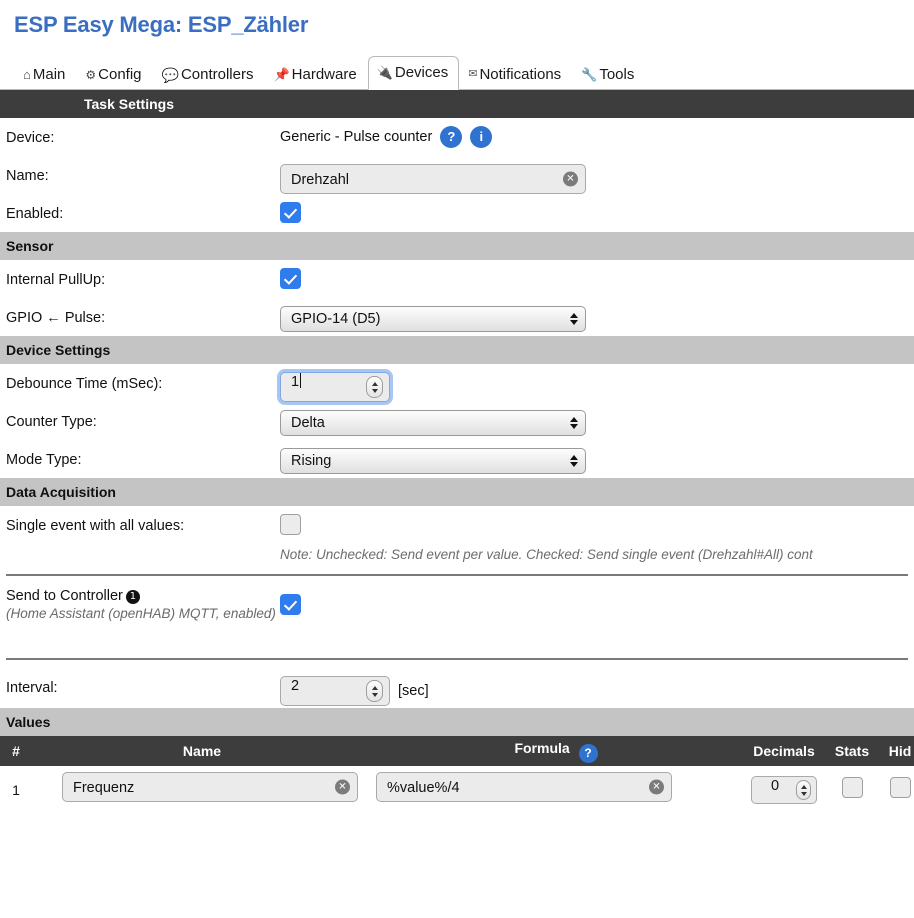 The width and height of the screenshot is (914, 918). What do you see at coordinates (104, 788) in the screenshot?
I see `value-name-input-value: Frequenz` at bounding box center [104, 788].